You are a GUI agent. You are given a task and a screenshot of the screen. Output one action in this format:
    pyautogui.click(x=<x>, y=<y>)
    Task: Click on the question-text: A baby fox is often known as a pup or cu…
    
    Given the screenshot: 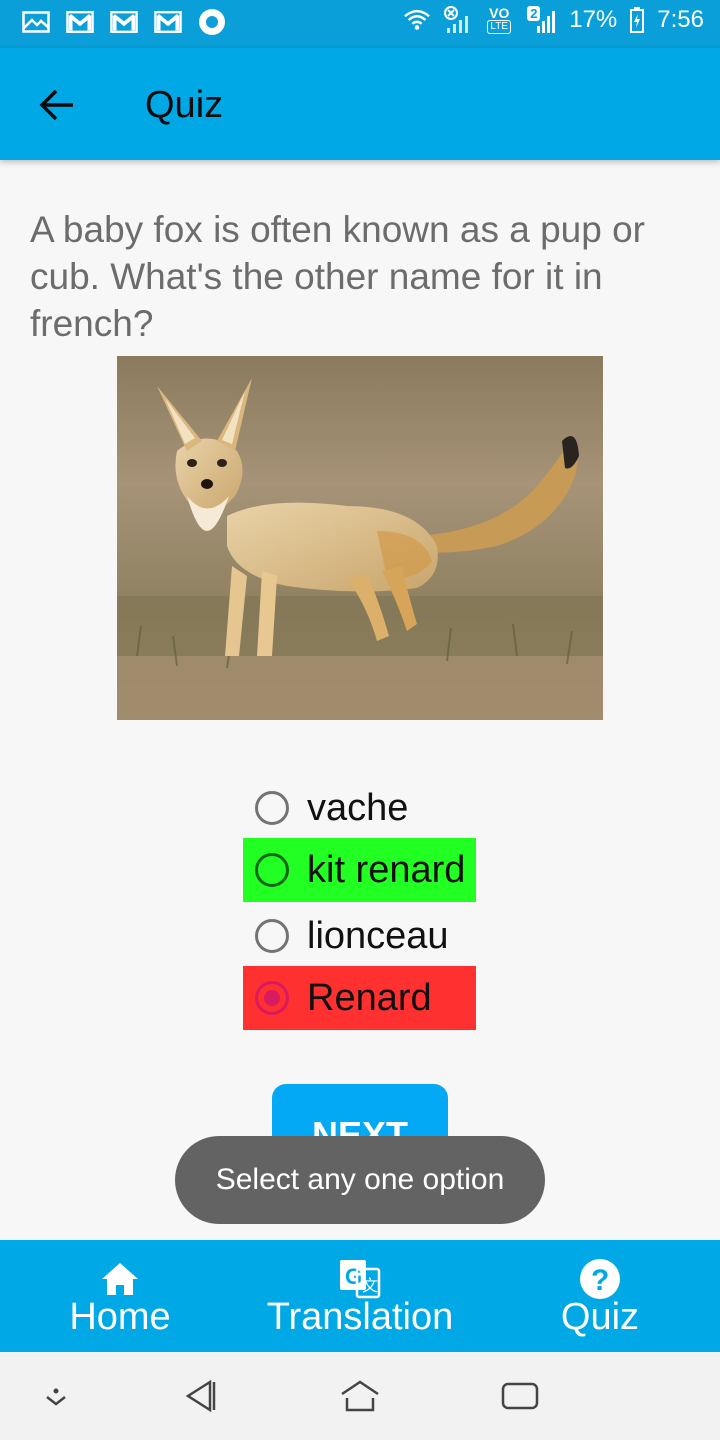 What is the action you would take?
    pyautogui.click(x=337, y=276)
    